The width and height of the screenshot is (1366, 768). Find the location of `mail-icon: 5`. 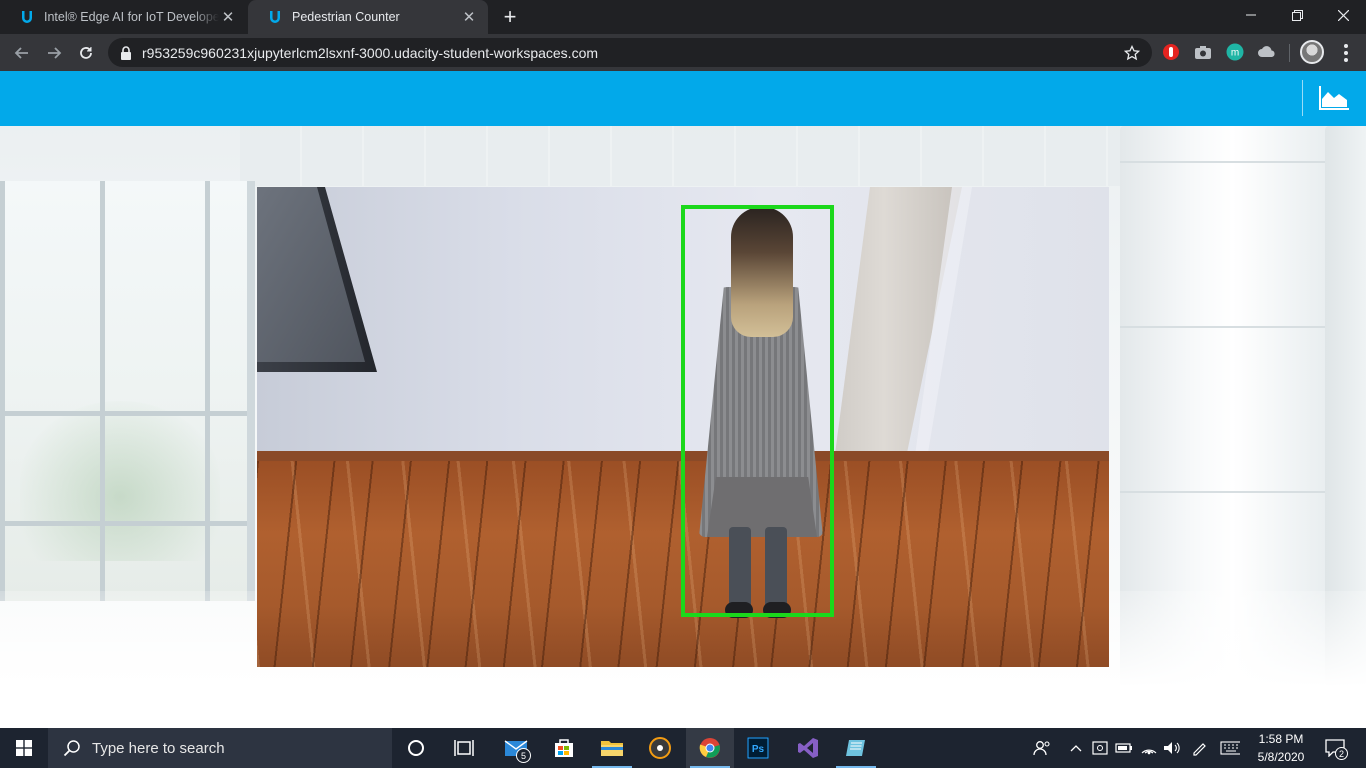

mail-icon: 5 is located at coordinates (516, 748).